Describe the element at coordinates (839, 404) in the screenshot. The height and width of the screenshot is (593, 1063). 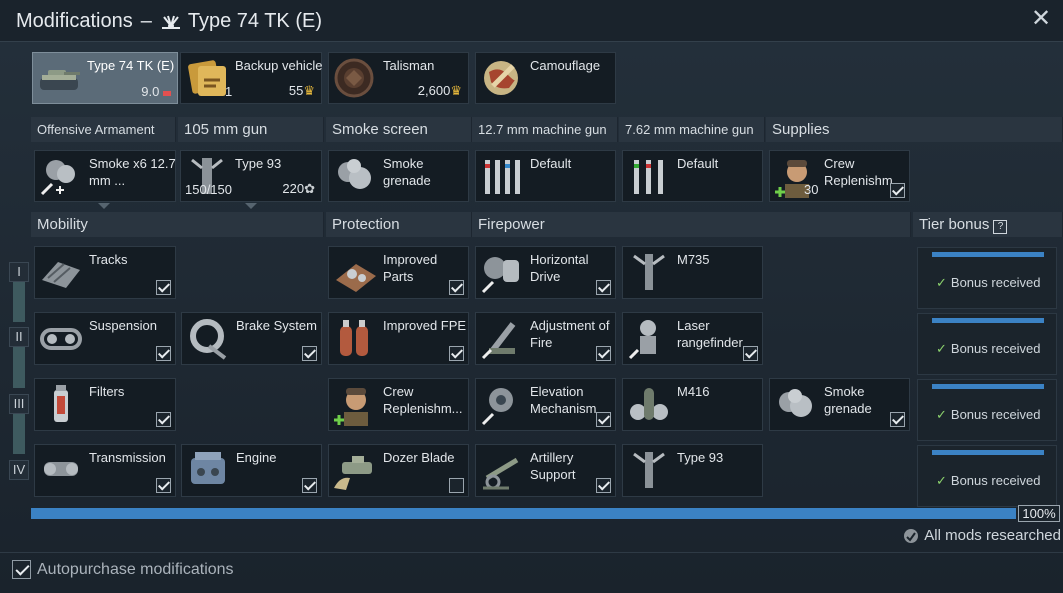
I see `mod-smoke-grenade: Smoke grenade` at that location.